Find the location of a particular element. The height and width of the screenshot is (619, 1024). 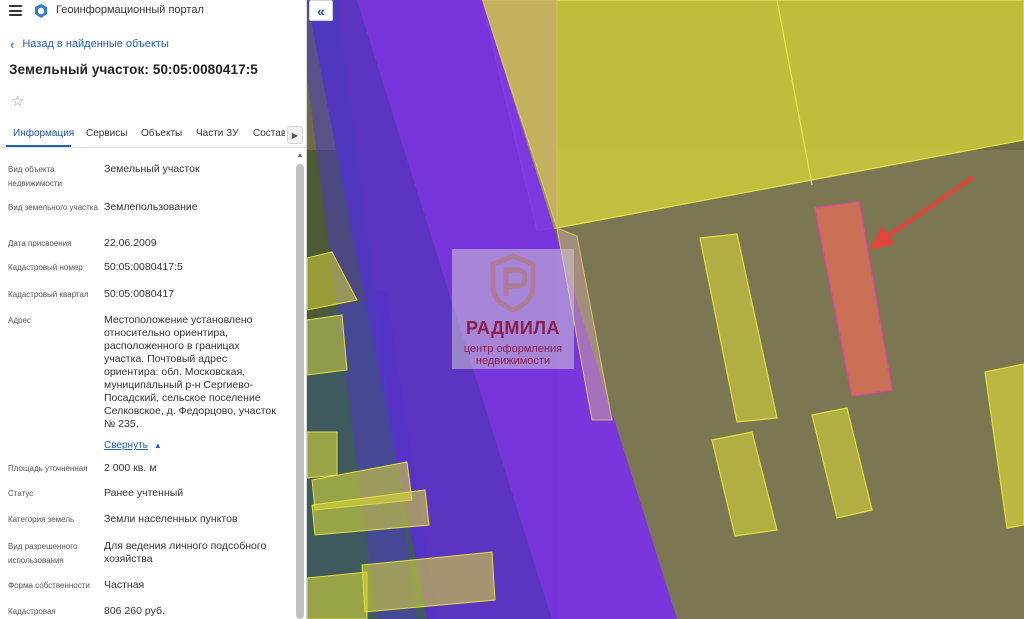

prop-label-permitted-use: Вид разрешенного использования is located at coordinates (43, 553).